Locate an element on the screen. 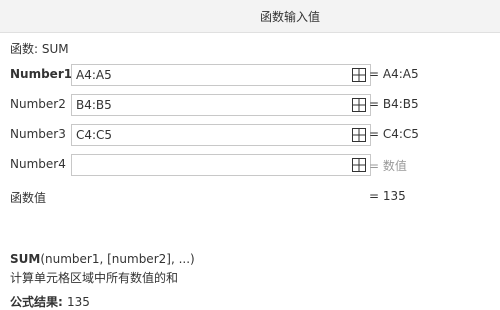 The image size is (500, 310). dialog-title: 函数输入值 is located at coordinates (289, 17).